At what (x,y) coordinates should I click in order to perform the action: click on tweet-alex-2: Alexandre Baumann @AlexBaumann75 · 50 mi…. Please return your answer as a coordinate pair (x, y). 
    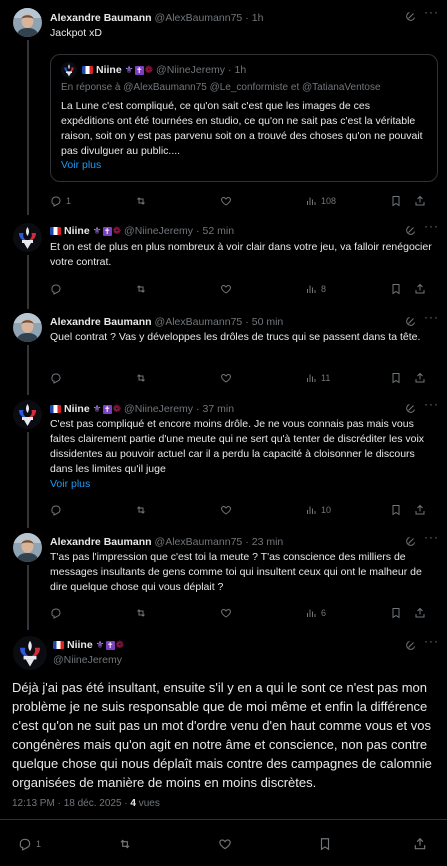
    Looking at the image, I should click on (223, 352).